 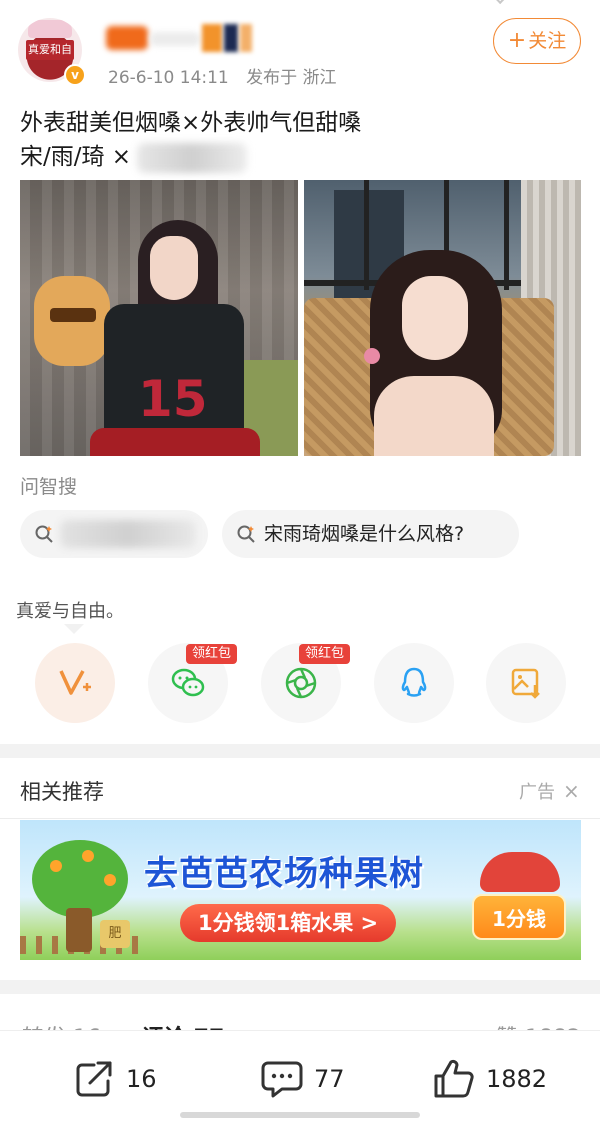 What do you see at coordinates (571, 791) in the screenshot?
I see `close-icon: ×` at bounding box center [571, 791].